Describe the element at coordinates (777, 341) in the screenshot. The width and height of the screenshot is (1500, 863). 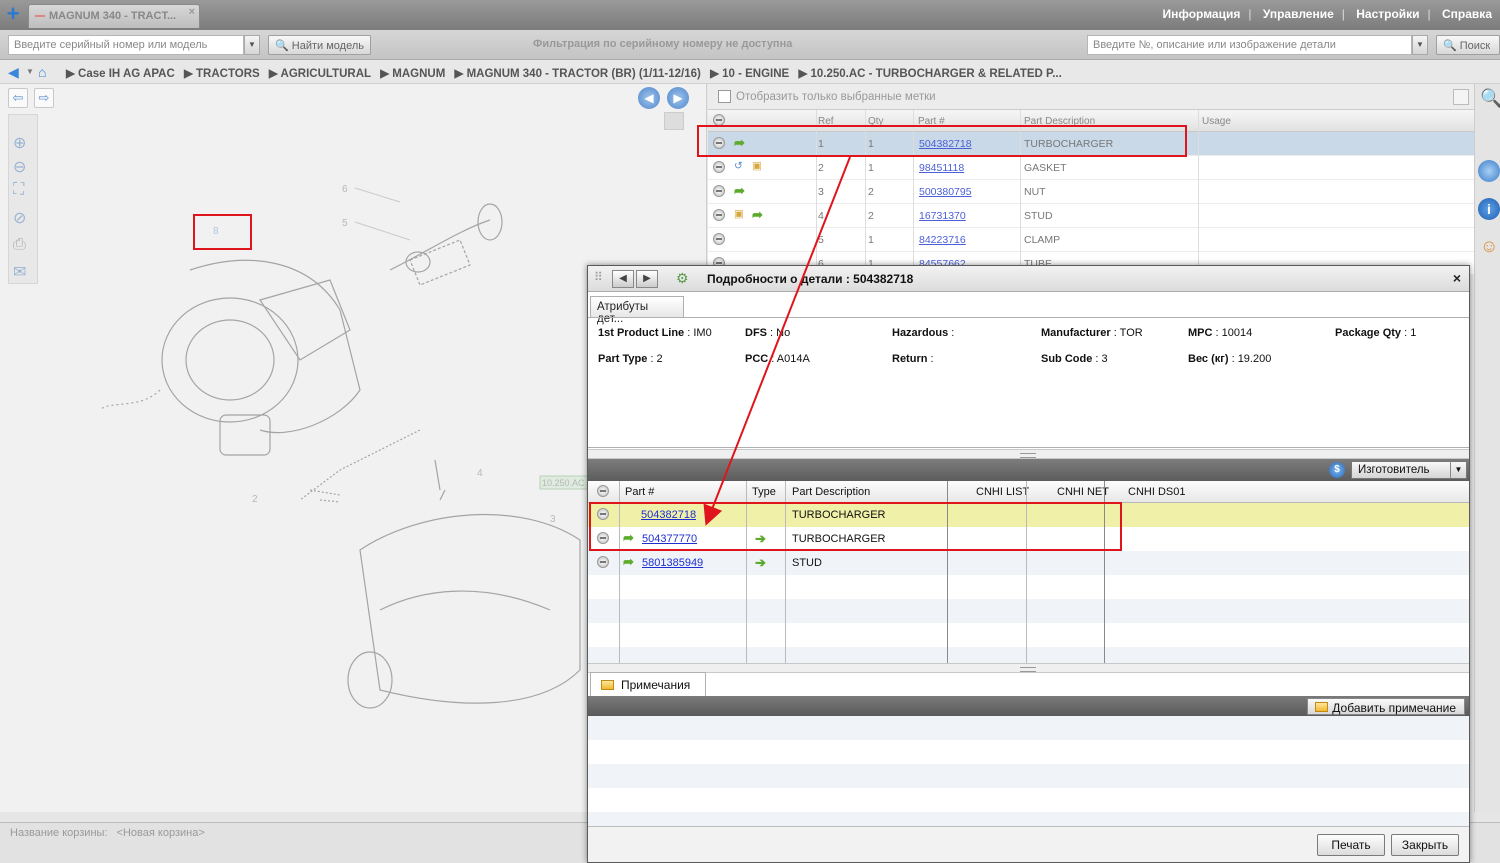
I see `annotation-arrow` at that location.